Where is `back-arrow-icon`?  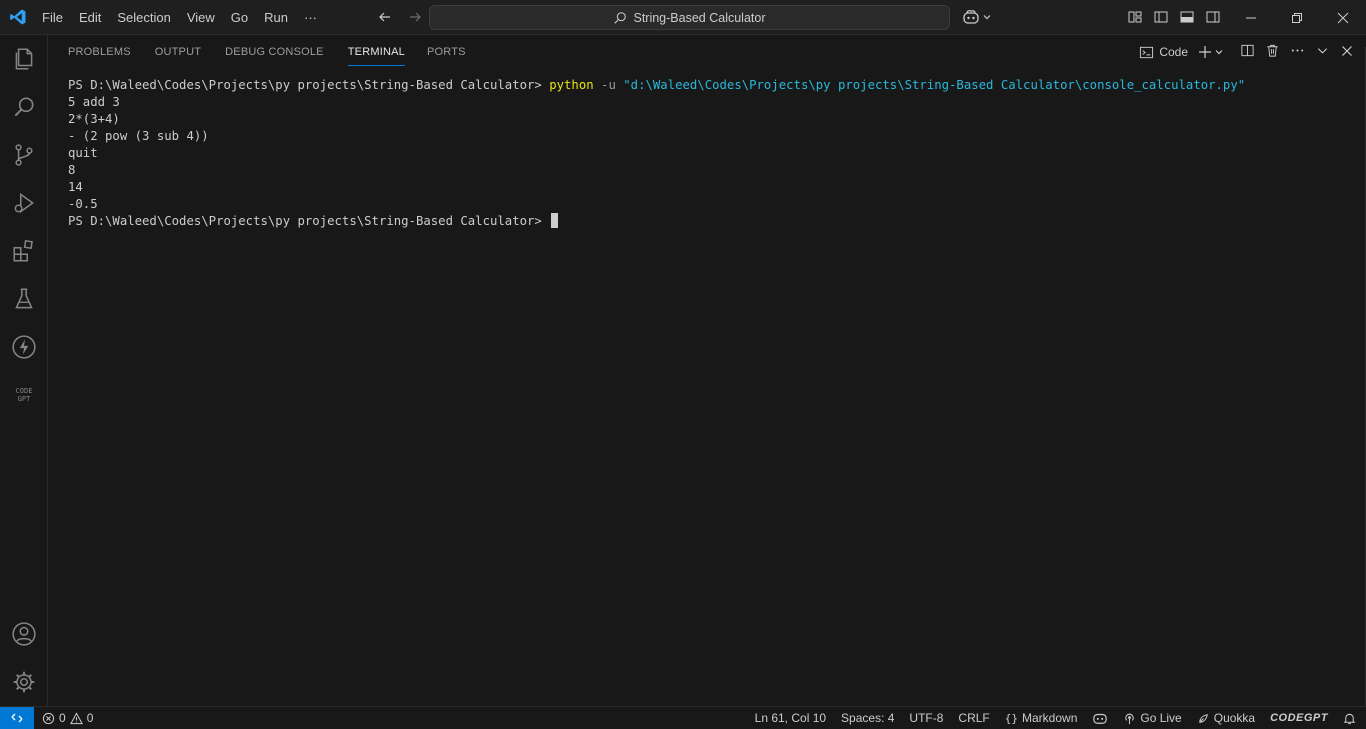 back-arrow-icon is located at coordinates (385, 17).